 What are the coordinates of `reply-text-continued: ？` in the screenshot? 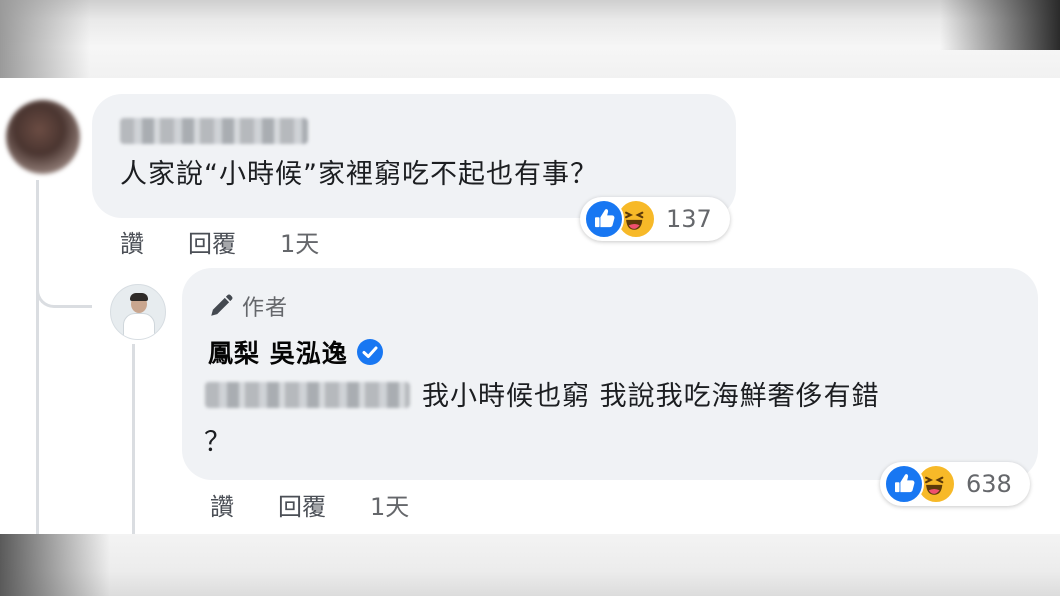 It's located at (217, 442).